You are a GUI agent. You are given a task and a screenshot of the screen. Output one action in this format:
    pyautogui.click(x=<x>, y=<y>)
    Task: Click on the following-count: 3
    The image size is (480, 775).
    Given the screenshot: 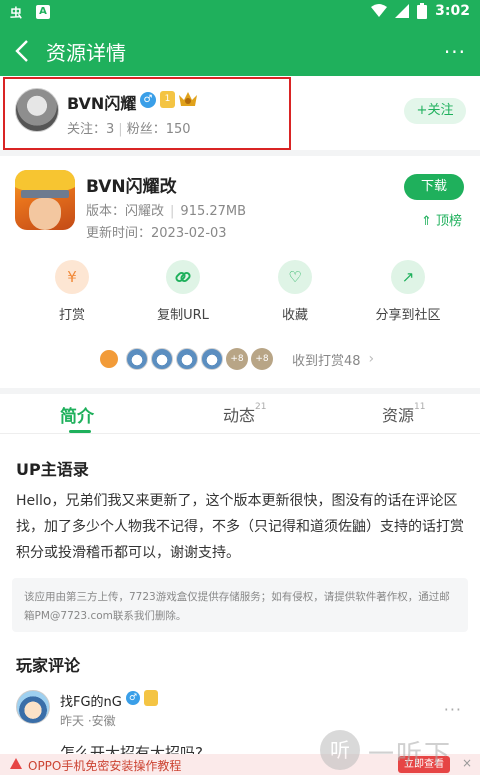 What is the action you would take?
    pyautogui.click(x=110, y=129)
    